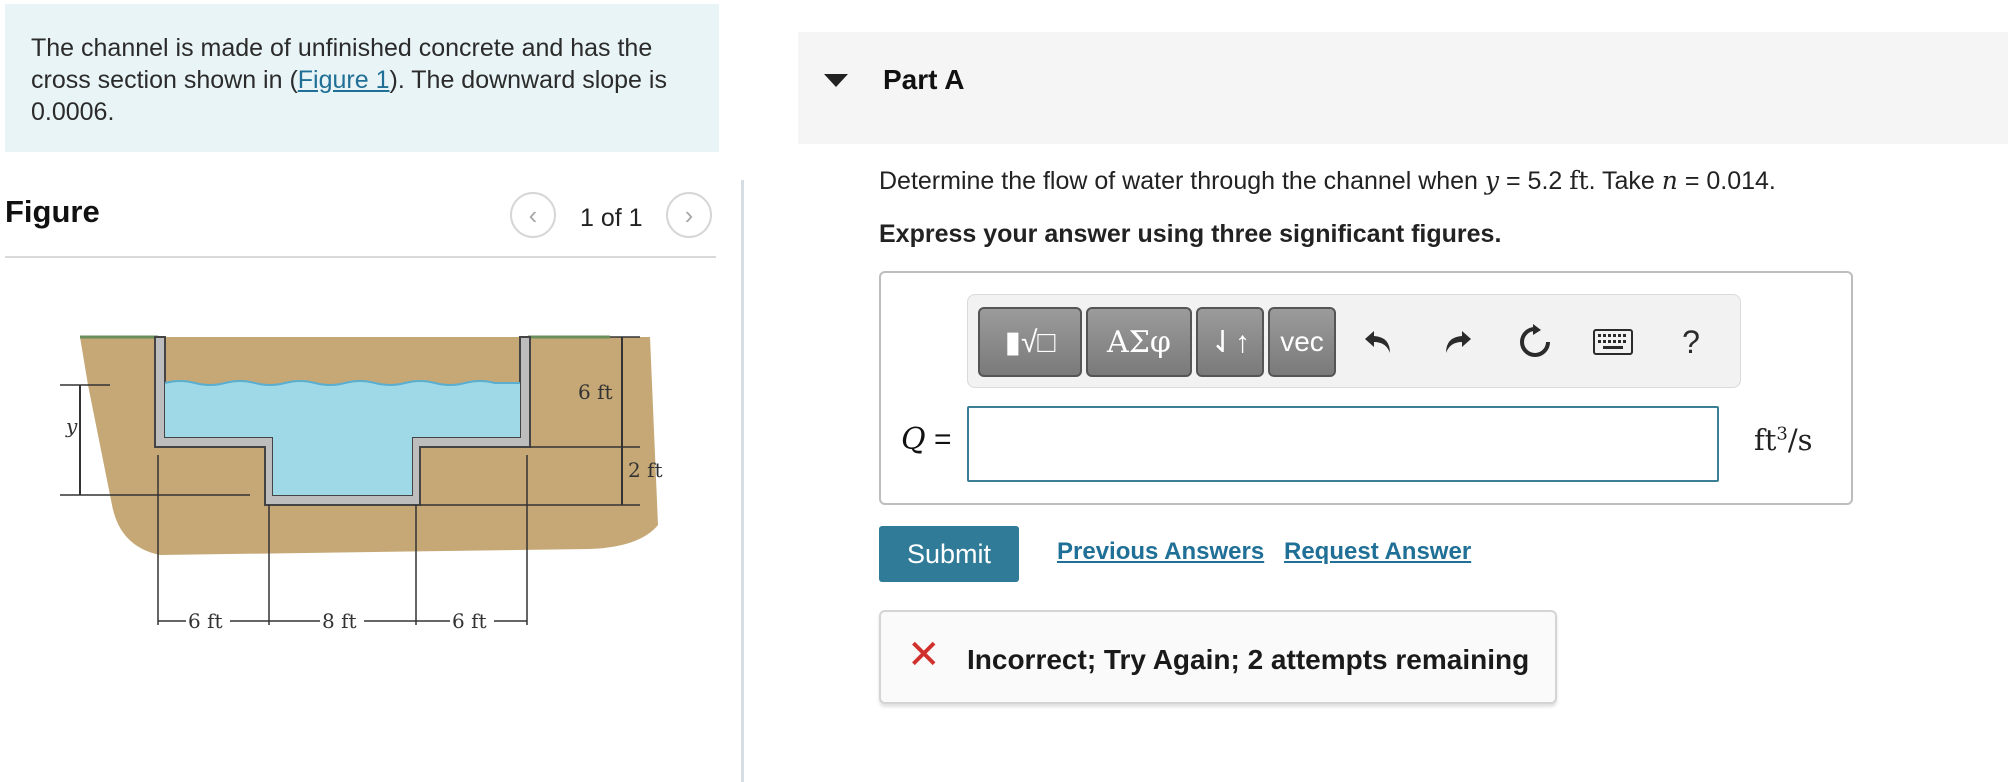 This screenshot has height=782, width=2008. I want to click on undo-button, so click(1379, 342).